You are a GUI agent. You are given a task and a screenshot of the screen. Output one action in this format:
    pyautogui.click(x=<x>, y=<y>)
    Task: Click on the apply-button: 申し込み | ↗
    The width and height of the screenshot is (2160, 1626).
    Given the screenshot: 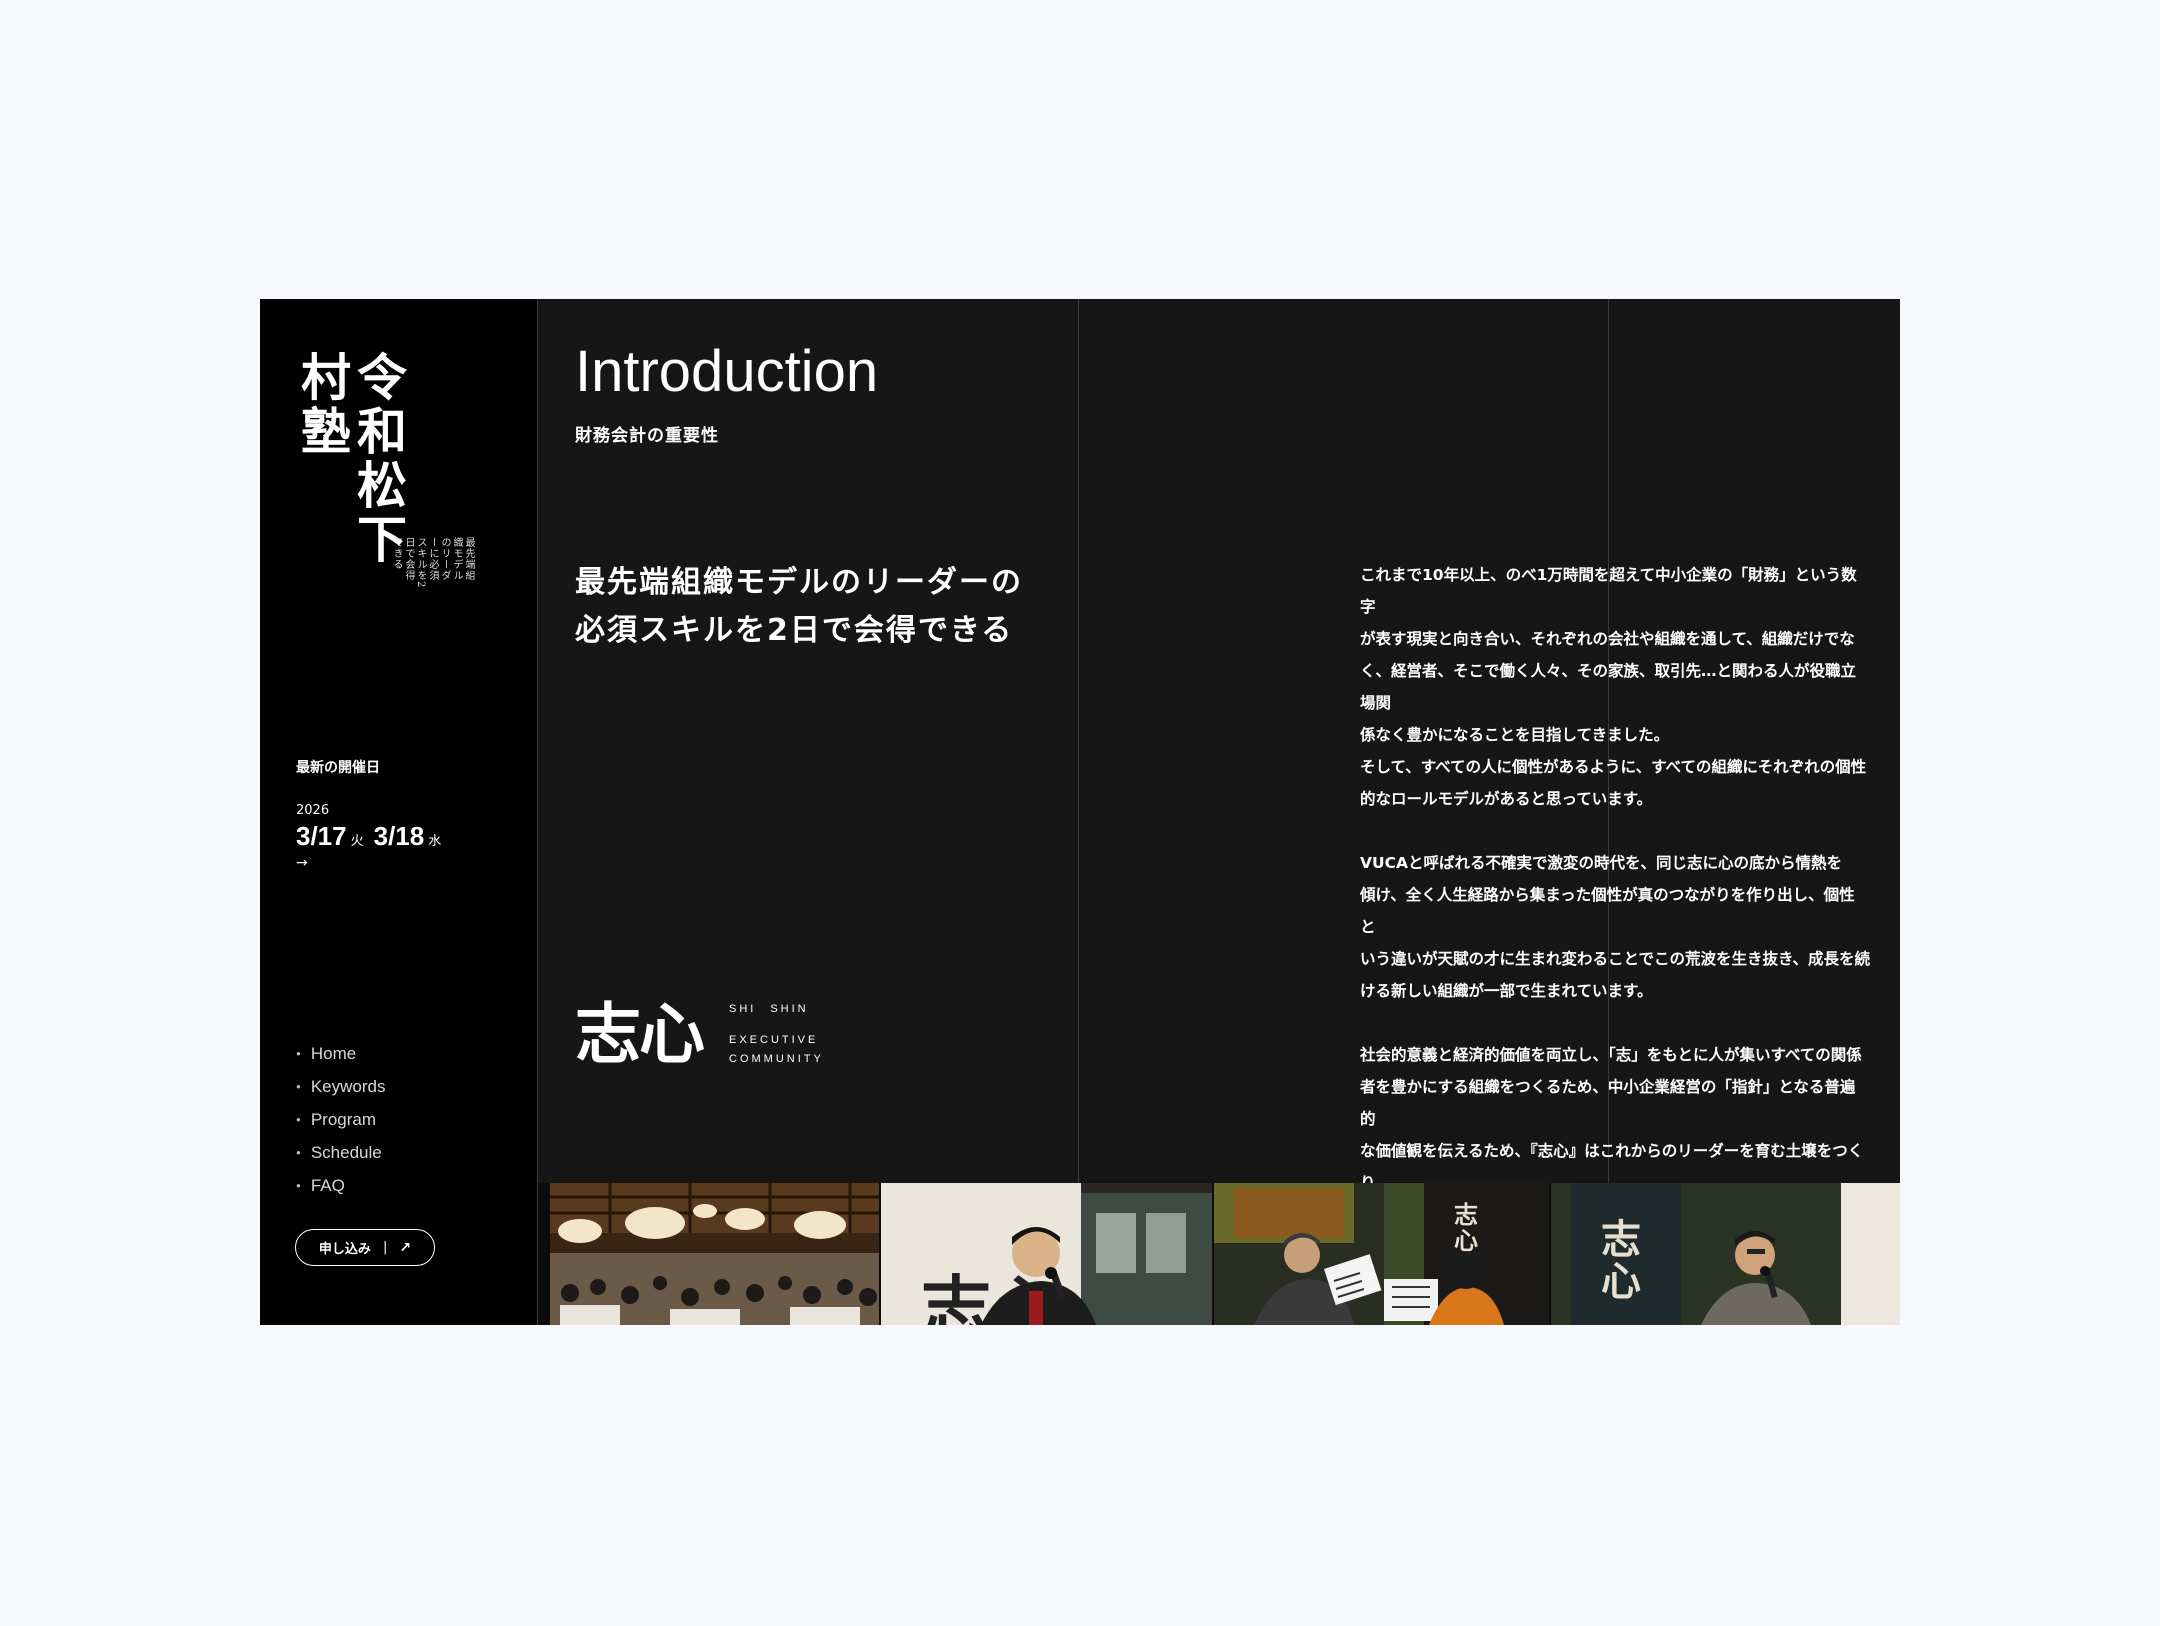 What is the action you would take?
    pyautogui.click(x=365, y=1247)
    